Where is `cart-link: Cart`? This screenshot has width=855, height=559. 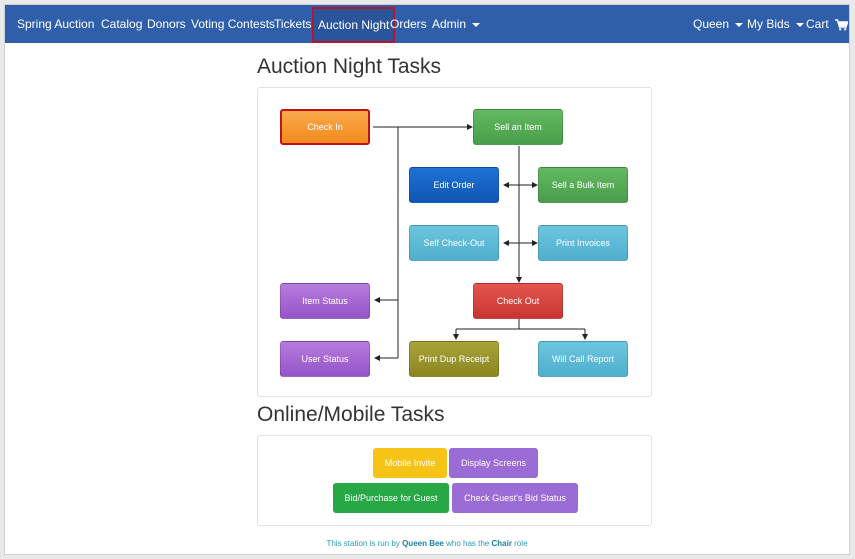 cart-link: Cart is located at coordinates (827, 24).